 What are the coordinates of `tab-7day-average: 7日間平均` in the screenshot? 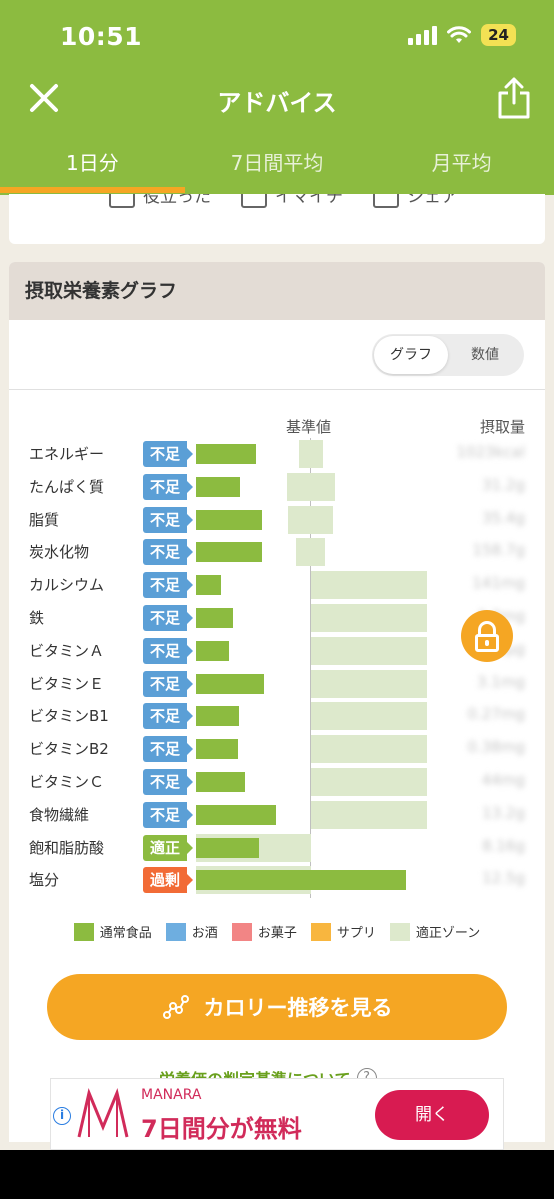 It's located at (277, 163).